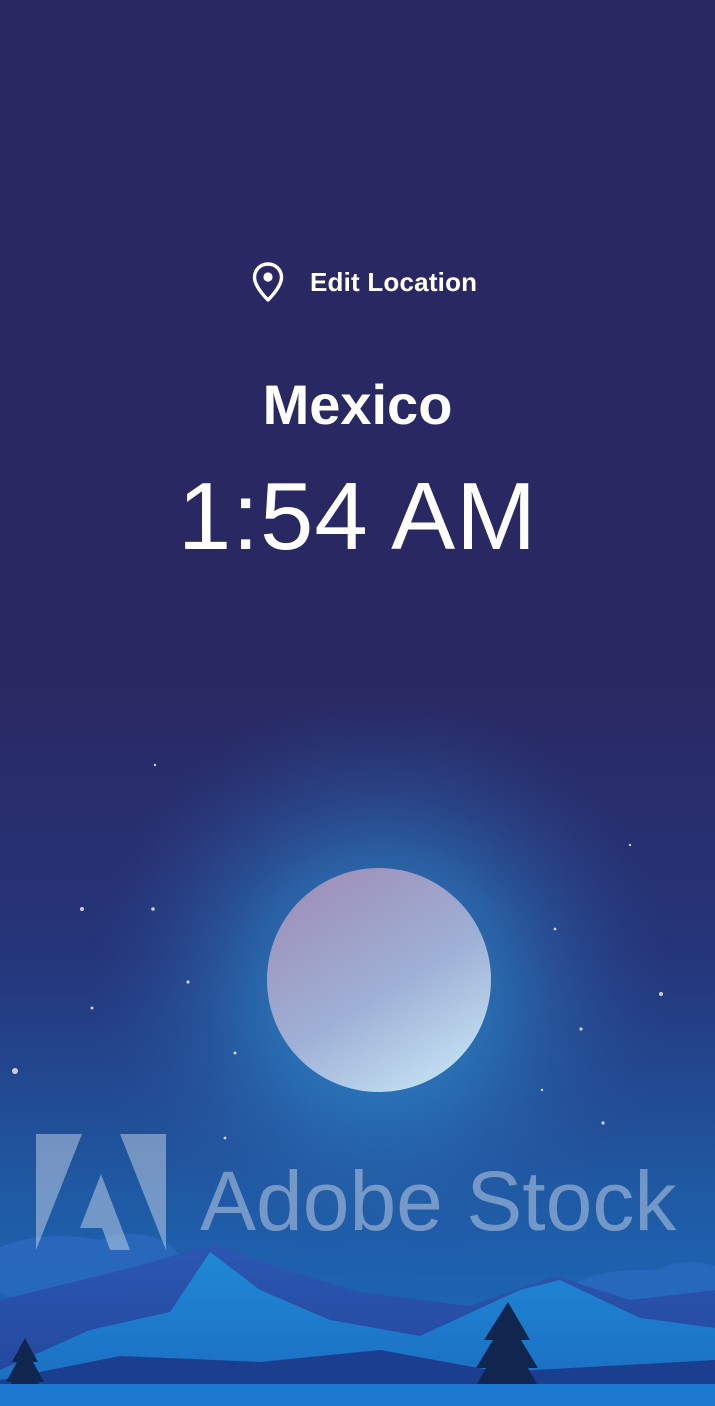  I want to click on edit-location-button: Edit Location, so click(363, 282).